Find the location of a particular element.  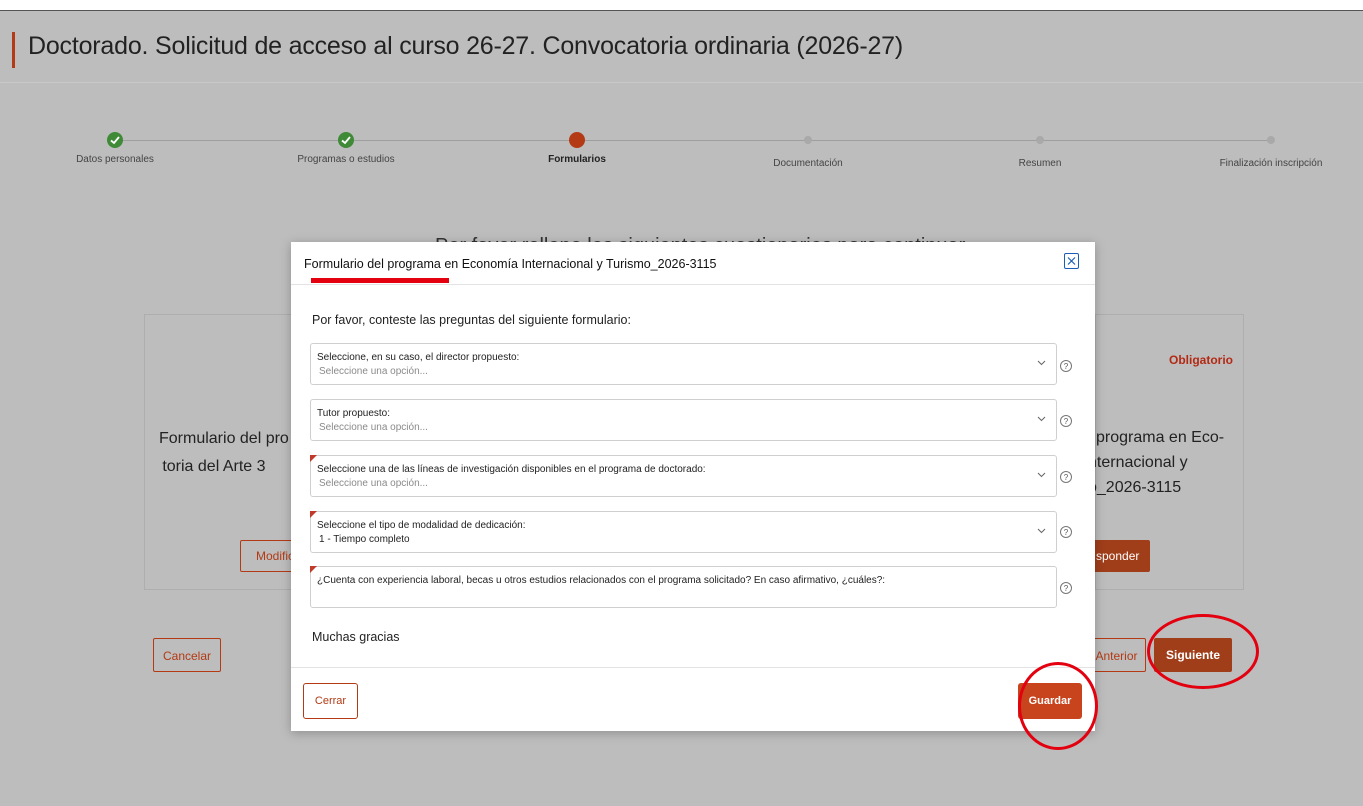

field-value: 1 - Tiempo completo is located at coordinates (364, 539).